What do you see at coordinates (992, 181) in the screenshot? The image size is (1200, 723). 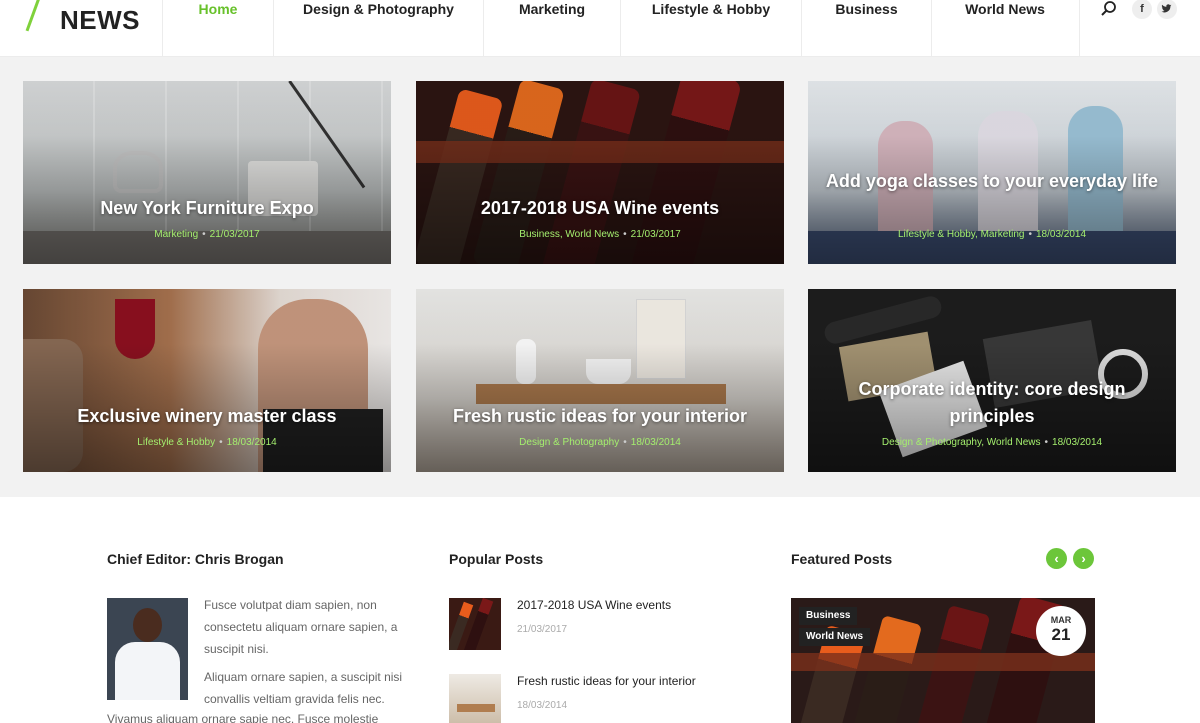 I see `card-title: Add yoga classes to your everyday life` at bounding box center [992, 181].